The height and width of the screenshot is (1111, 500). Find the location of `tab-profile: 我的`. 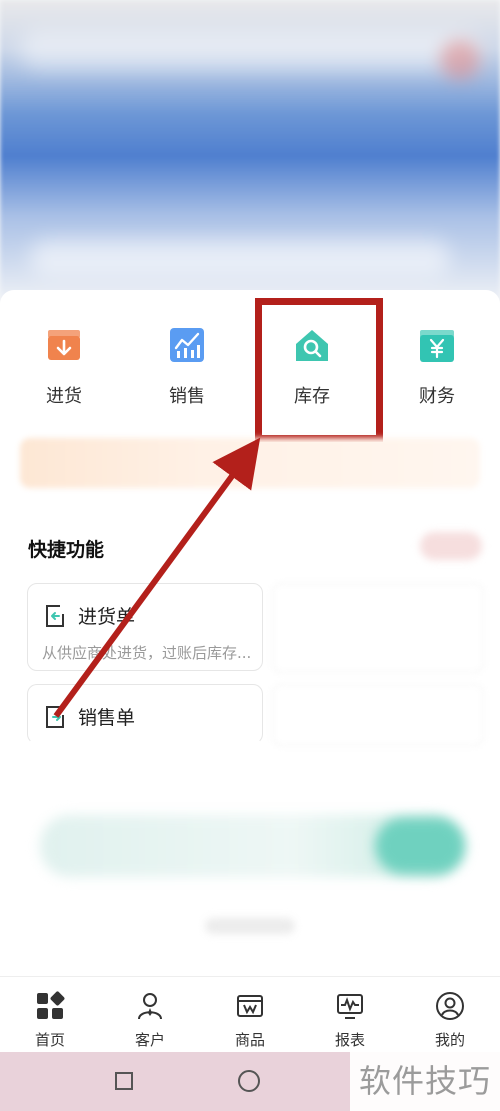

tab-profile: 我的 is located at coordinates (450, 1015).